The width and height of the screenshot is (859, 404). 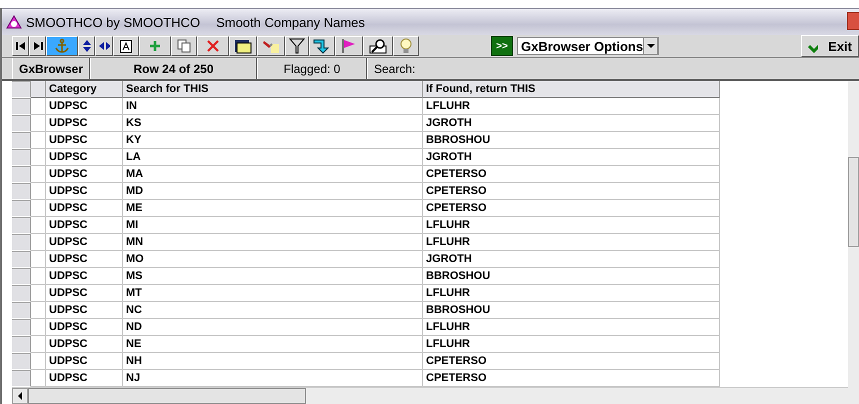 What do you see at coordinates (21, 89) in the screenshot?
I see `row-header-cell` at bounding box center [21, 89].